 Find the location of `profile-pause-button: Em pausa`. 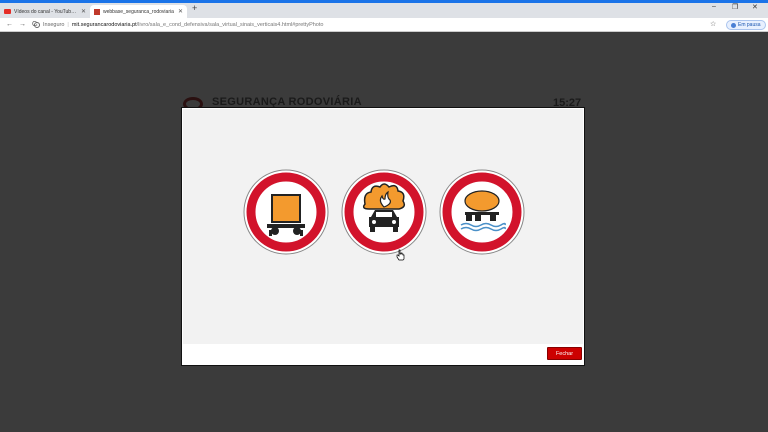

profile-pause-button: Em pausa is located at coordinates (746, 25).